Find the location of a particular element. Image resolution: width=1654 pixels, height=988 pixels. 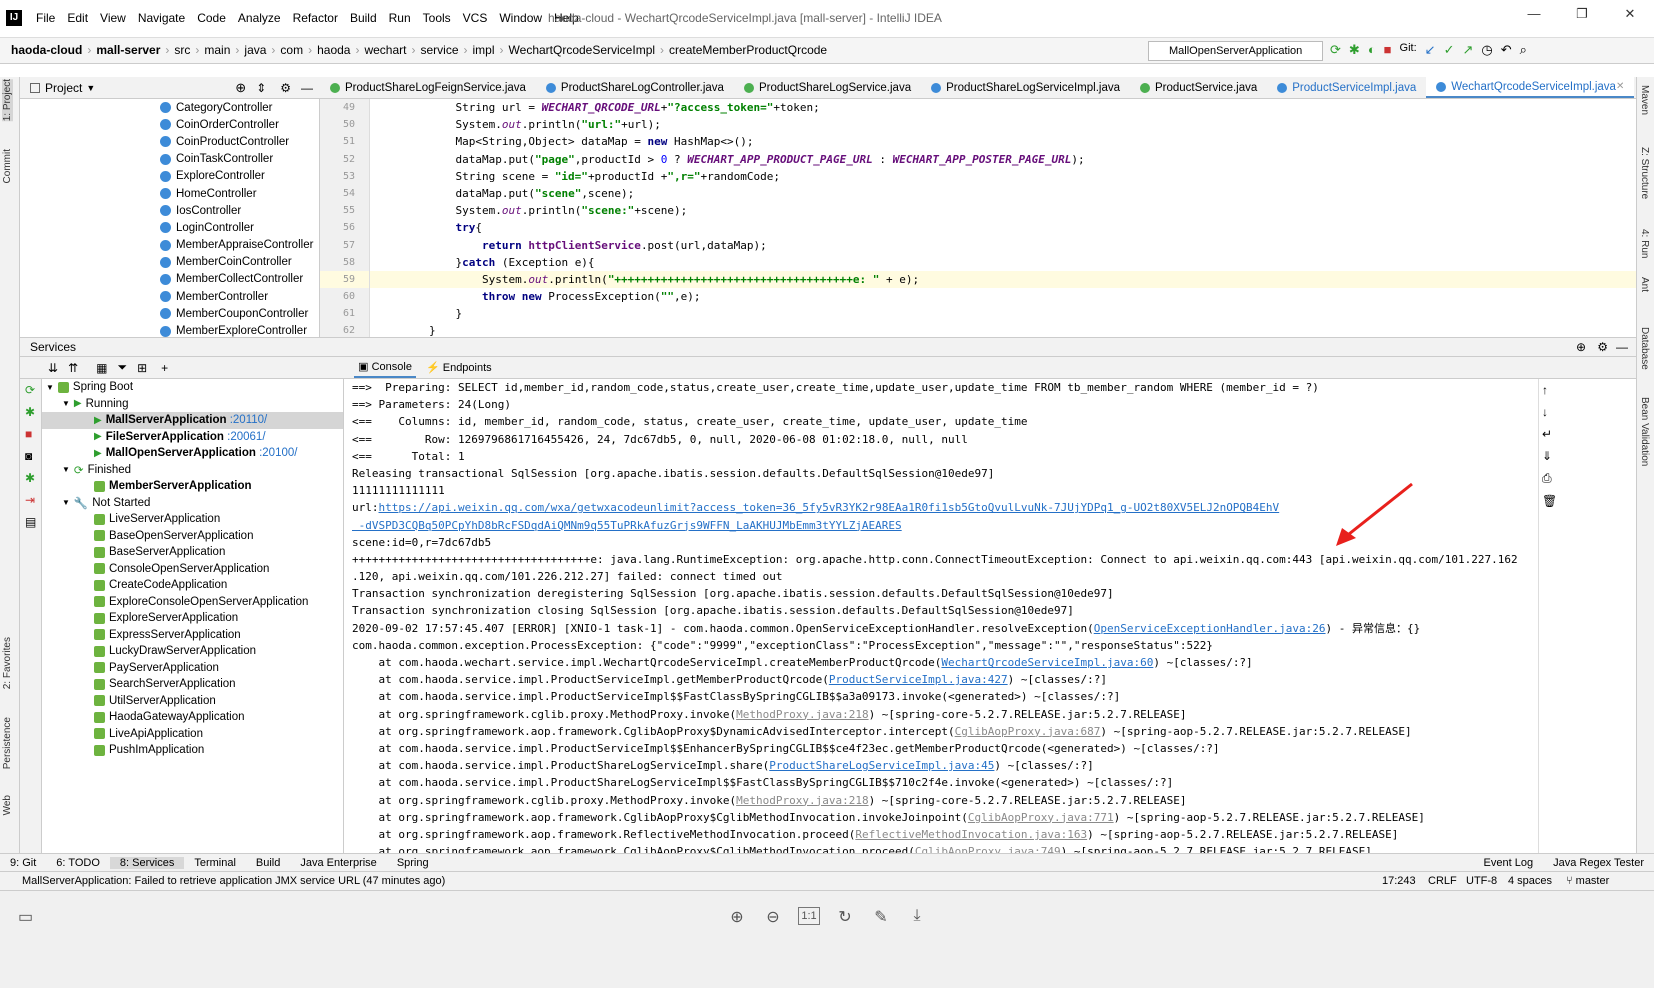

bottom-tab: Spring is located at coordinates (413, 863).